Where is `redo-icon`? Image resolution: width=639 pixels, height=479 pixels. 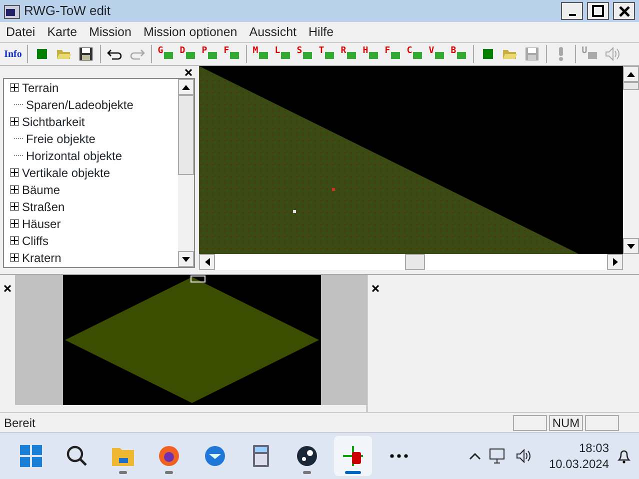 redo-icon is located at coordinates (137, 54).